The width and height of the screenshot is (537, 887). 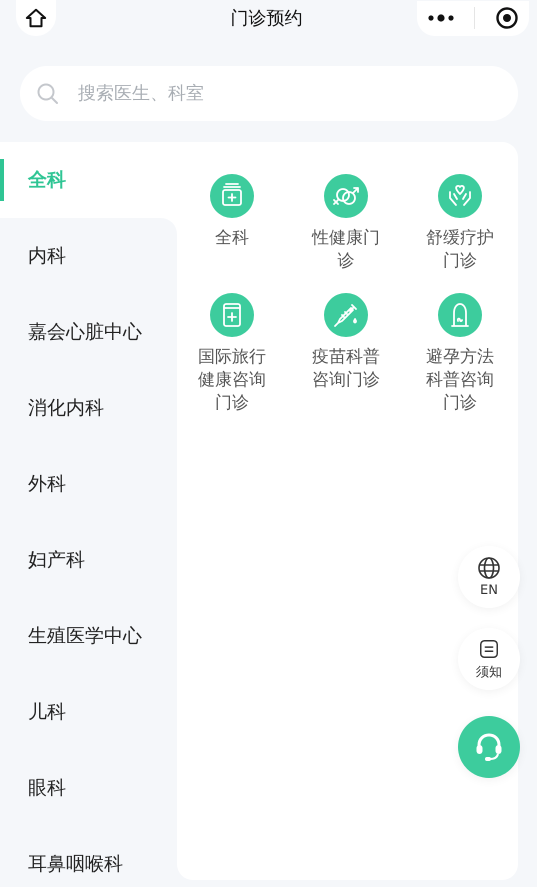 What do you see at coordinates (88, 256) in the screenshot?
I see `sidebar-item: 内科` at bounding box center [88, 256].